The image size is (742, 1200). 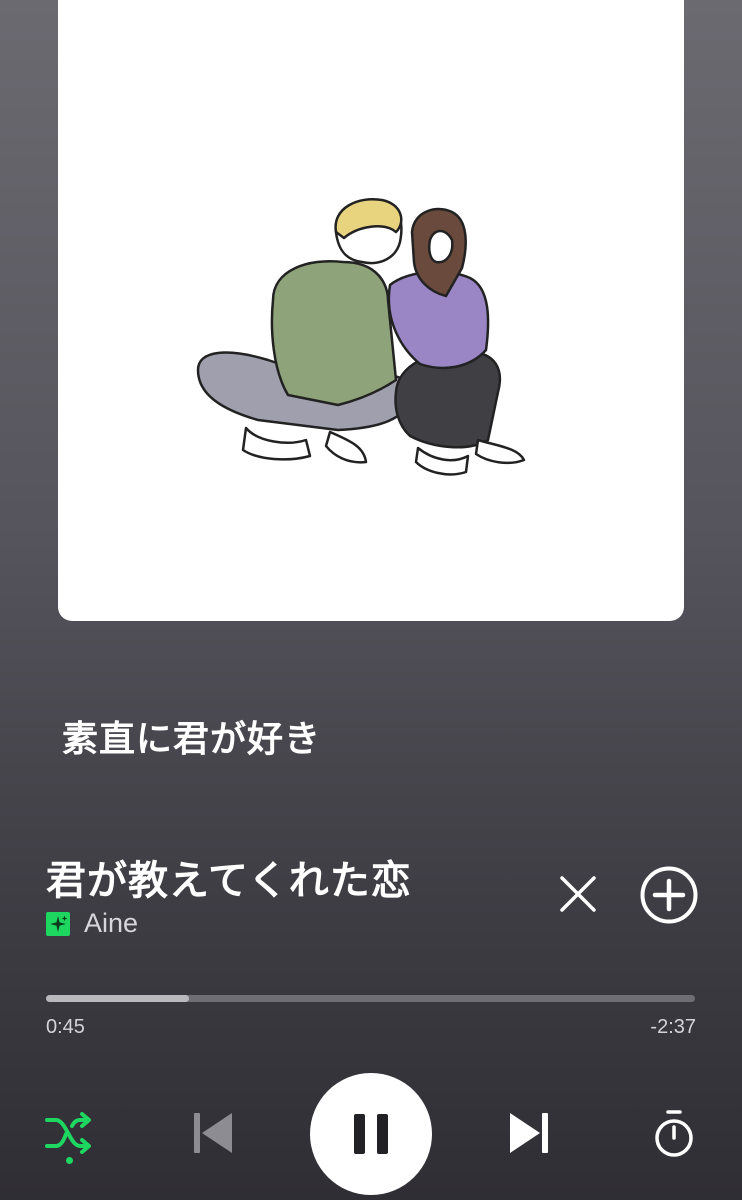 I want to click on couple-illustration, so click(x=361, y=337).